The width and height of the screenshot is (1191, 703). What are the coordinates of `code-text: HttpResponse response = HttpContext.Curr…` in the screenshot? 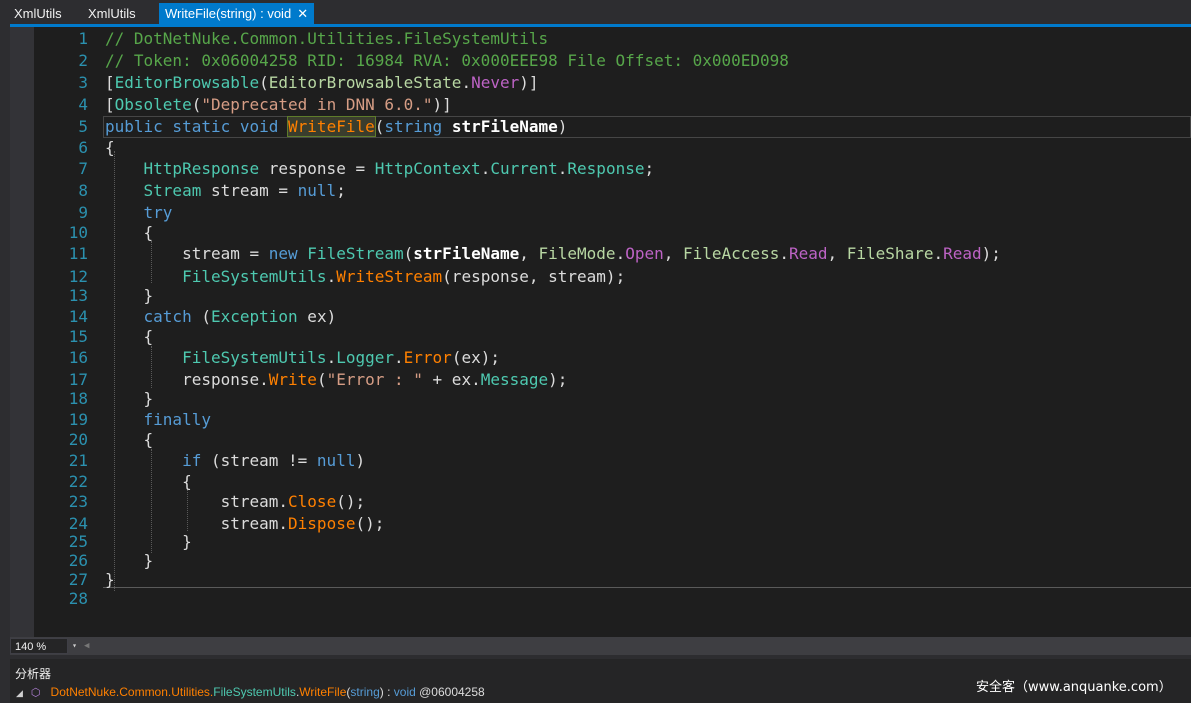 It's located at (380, 169).